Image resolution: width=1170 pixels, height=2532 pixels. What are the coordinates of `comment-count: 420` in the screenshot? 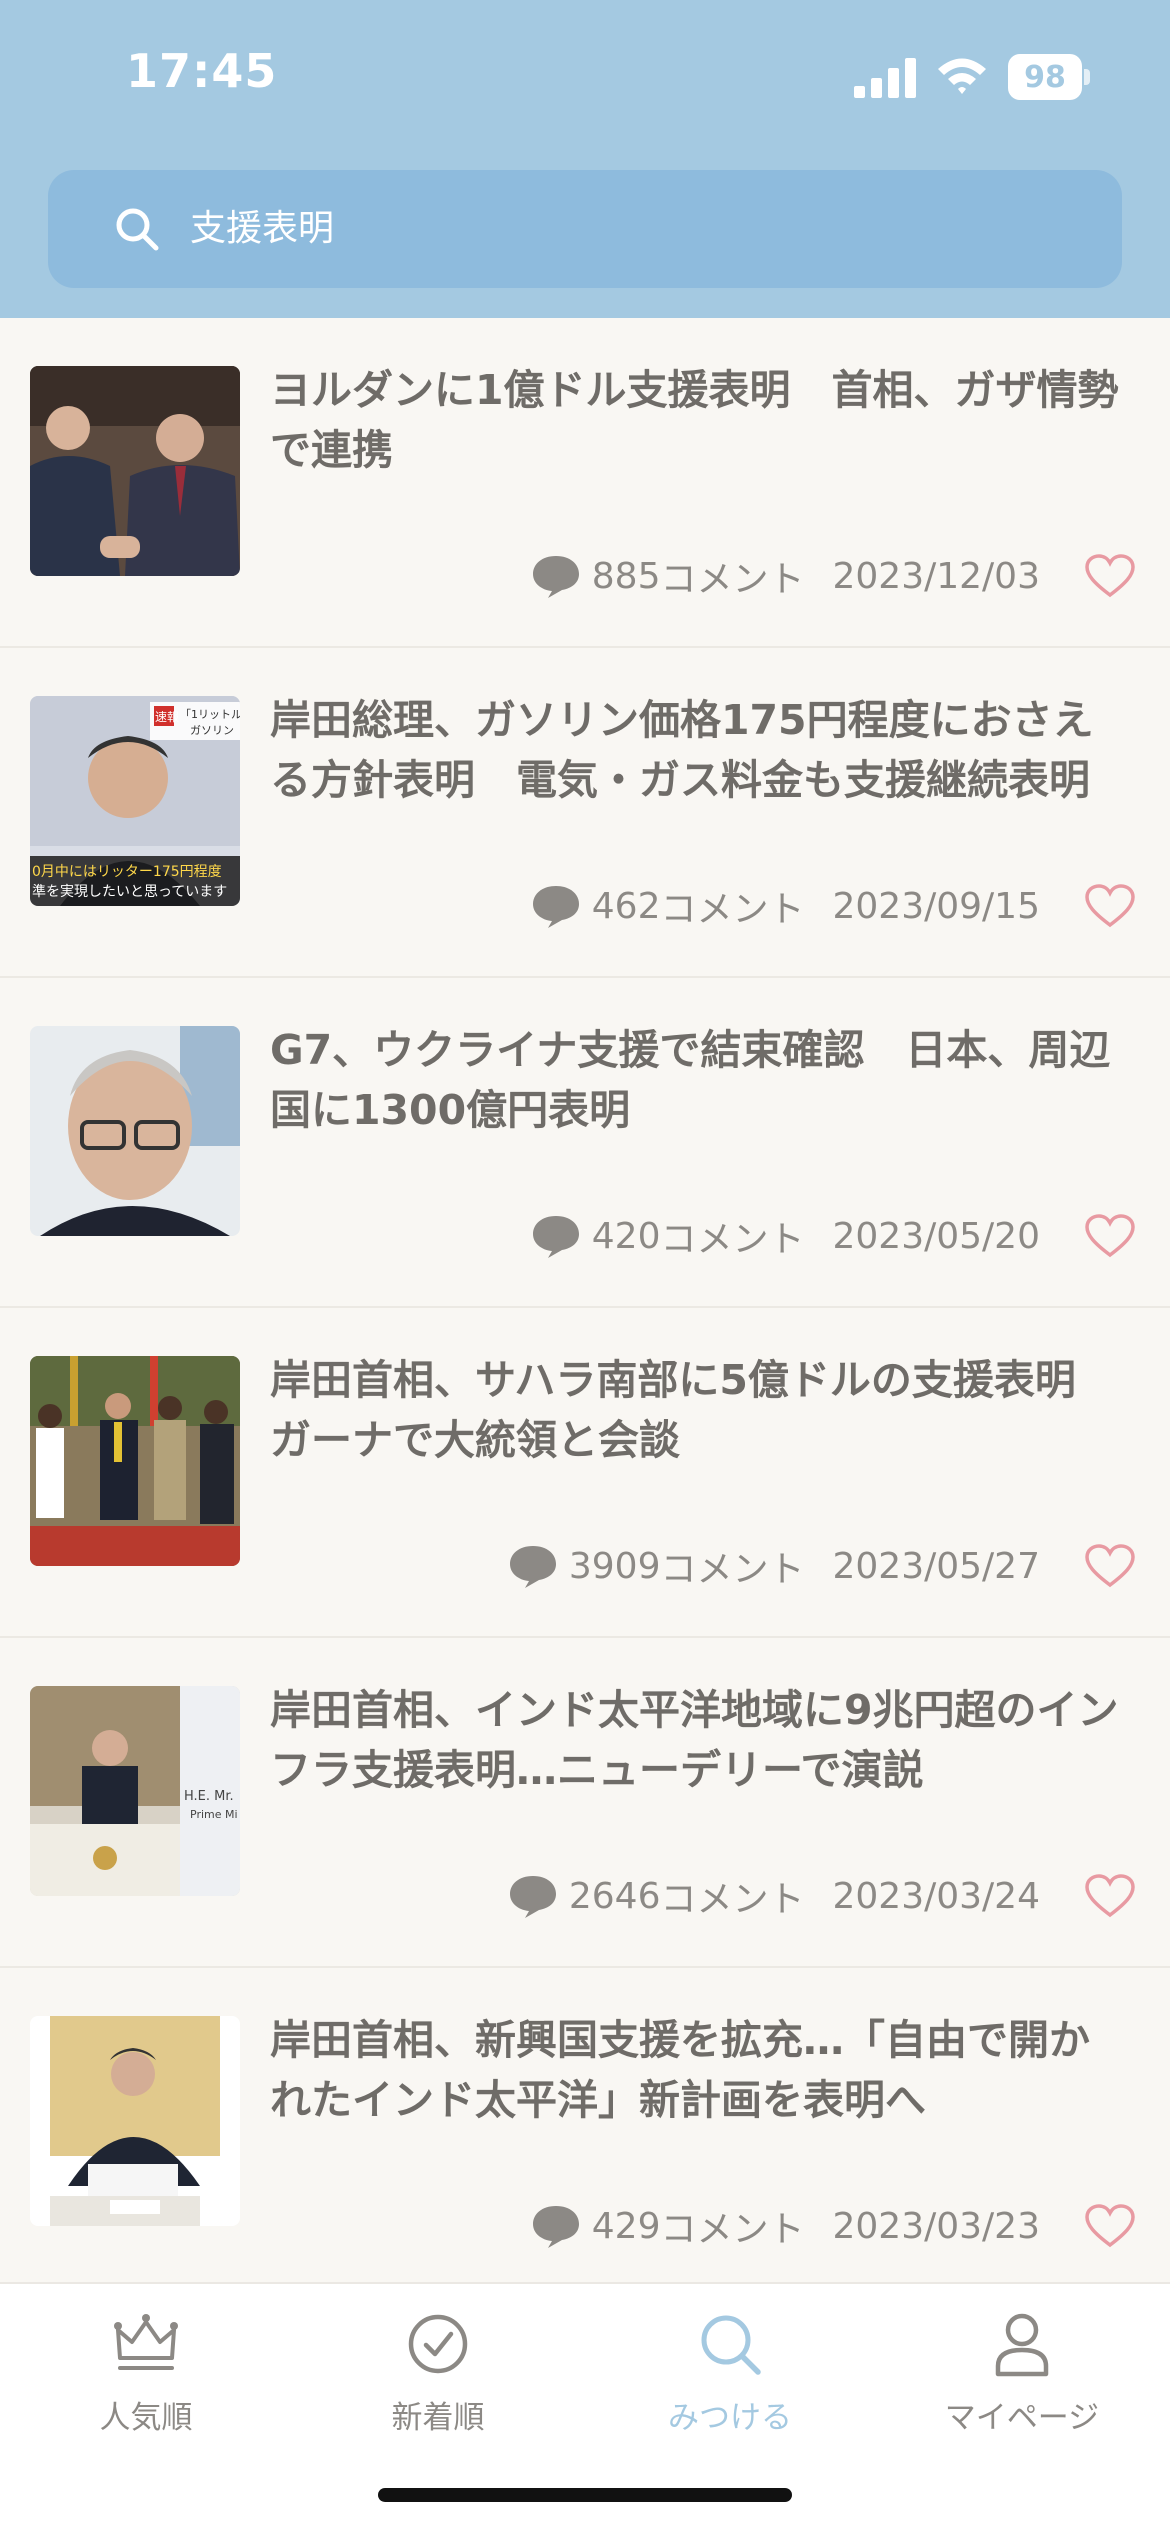 It's located at (626, 1236).